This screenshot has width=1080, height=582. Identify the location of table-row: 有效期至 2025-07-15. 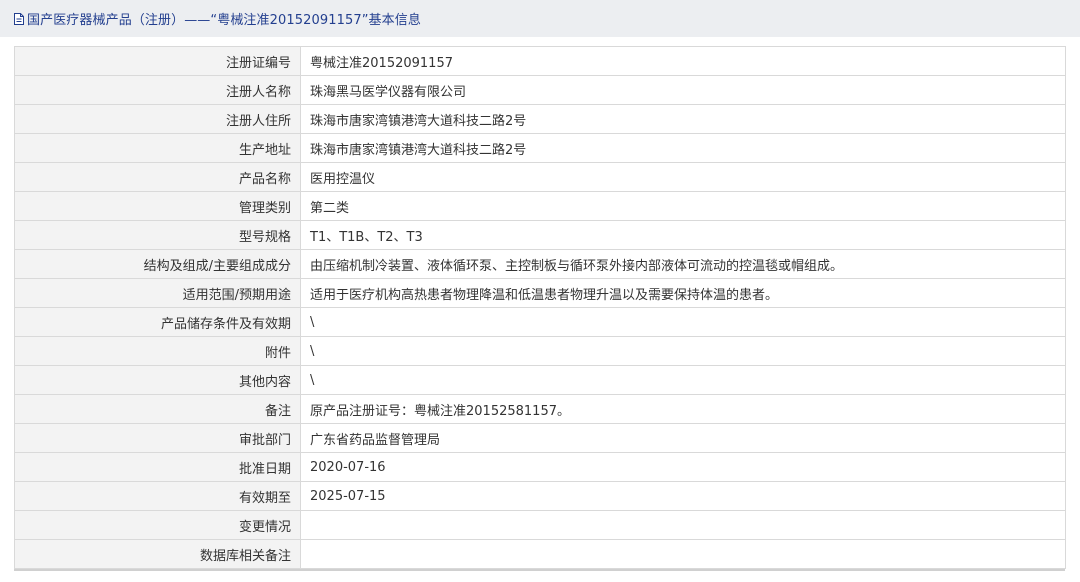
(540, 496).